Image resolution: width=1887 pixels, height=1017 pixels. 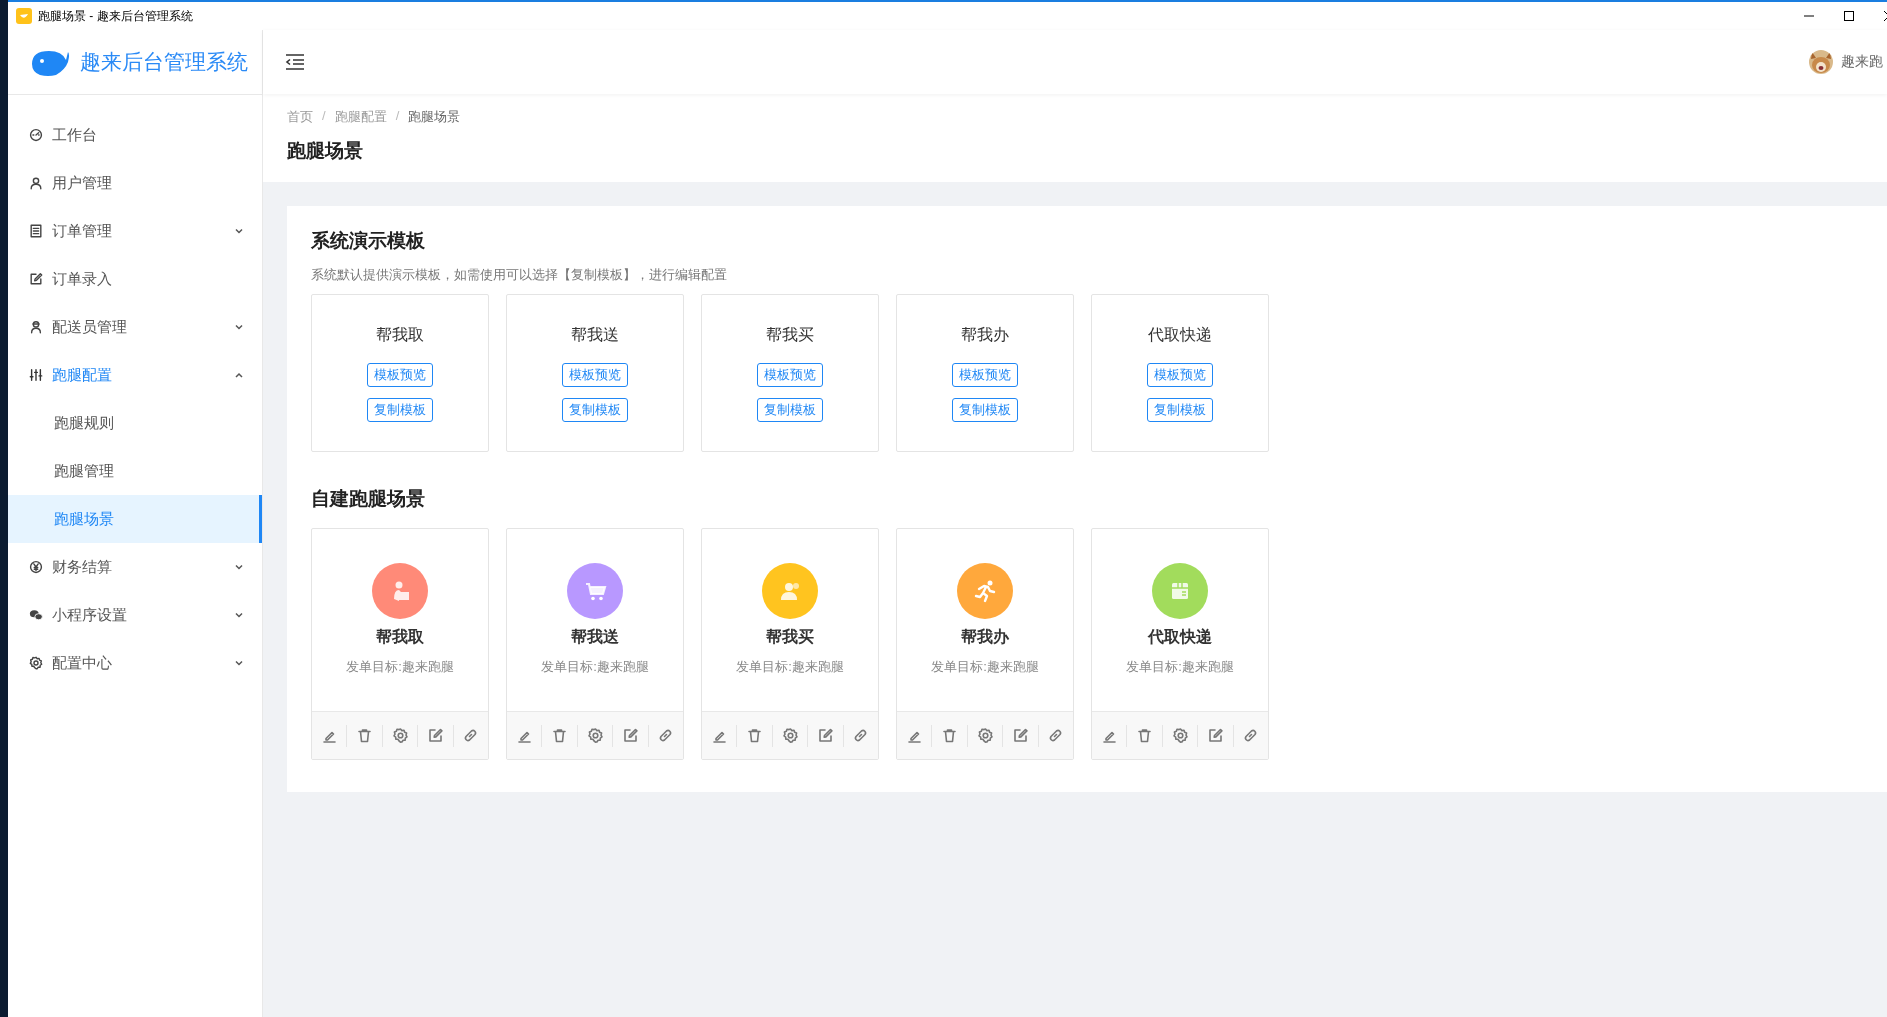 I want to click on submenu-item: 跑腿场景, so click(x=135, y=519).